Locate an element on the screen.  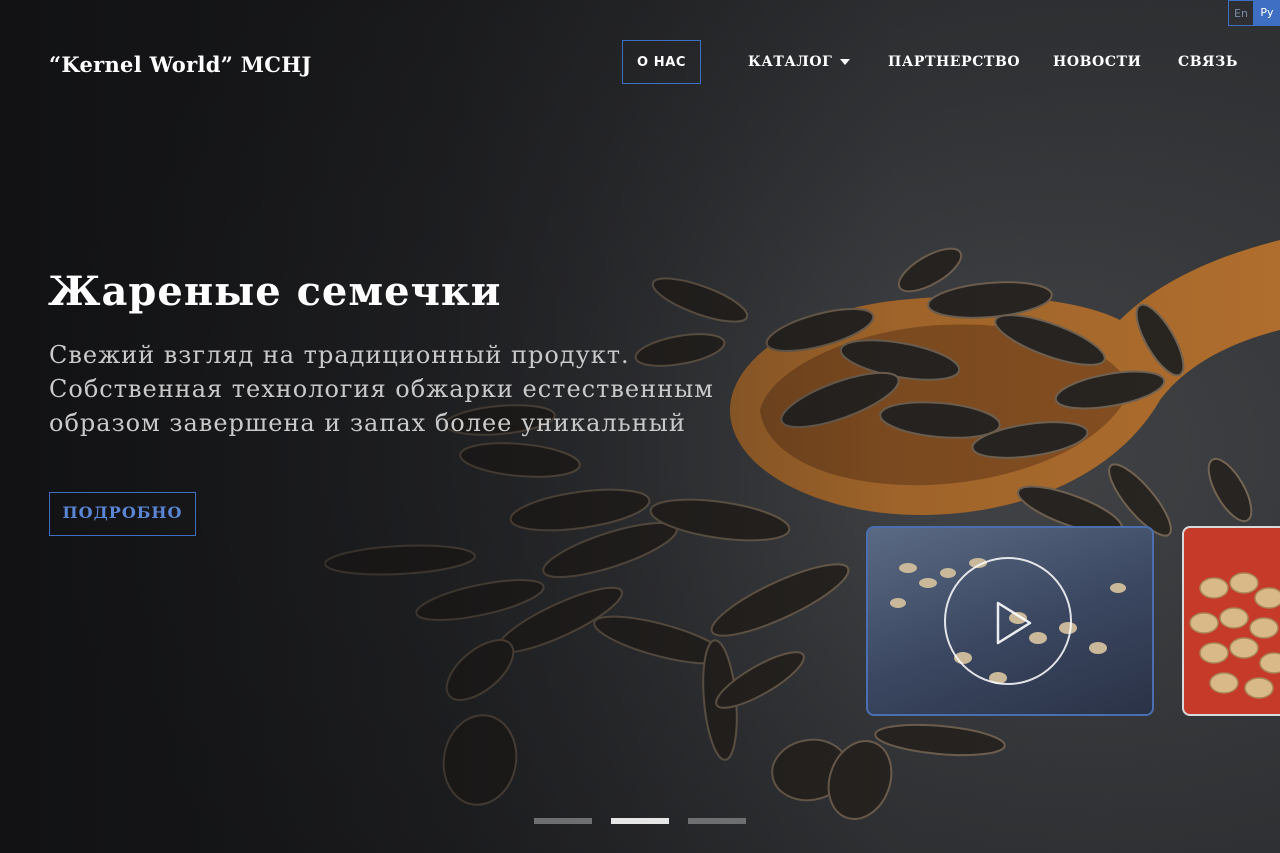
pistachio-image is located at coordinates (1234, 635).